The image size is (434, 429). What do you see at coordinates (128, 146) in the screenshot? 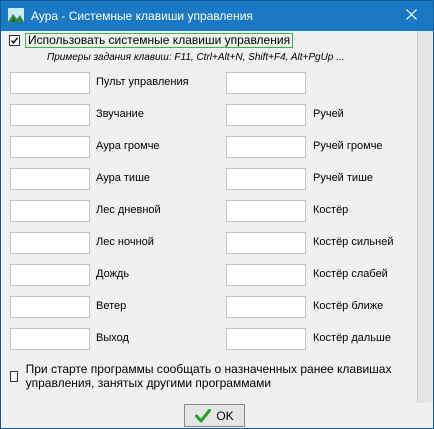
I see `left-hotkey-label: Аура громче` at bounding box center [128, 146].